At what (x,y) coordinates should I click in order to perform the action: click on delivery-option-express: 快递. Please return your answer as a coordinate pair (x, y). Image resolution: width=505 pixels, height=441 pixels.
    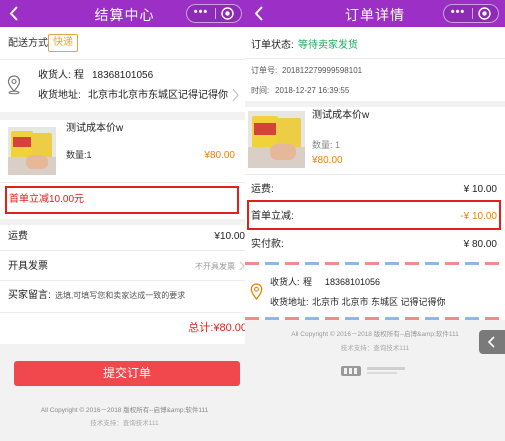
    Looking at the image, I should click on (63, 43).